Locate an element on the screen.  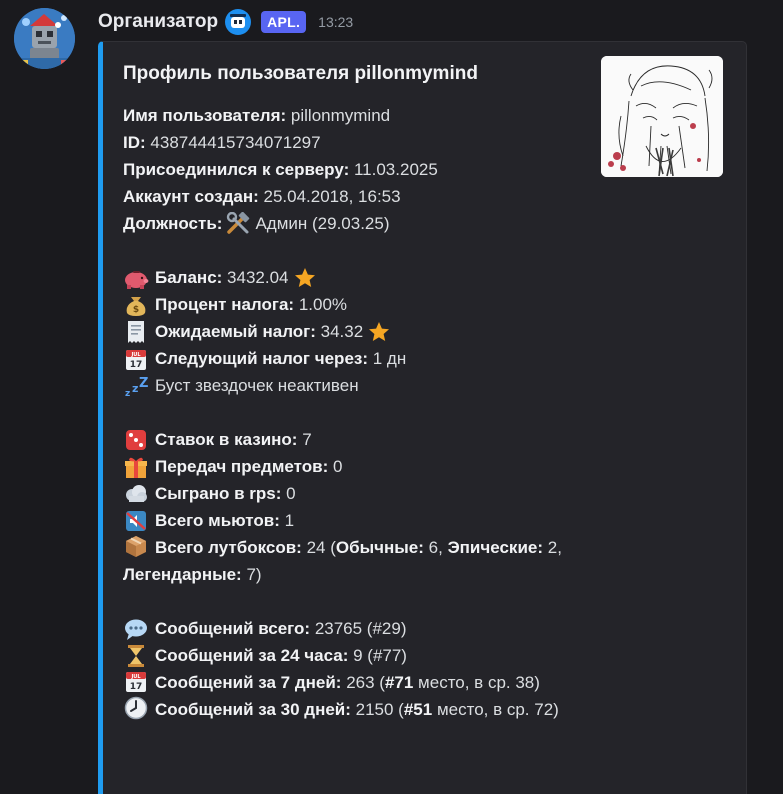
messages-day-label: Сообщений за 24 часа: is located at coordinates (252, 655).